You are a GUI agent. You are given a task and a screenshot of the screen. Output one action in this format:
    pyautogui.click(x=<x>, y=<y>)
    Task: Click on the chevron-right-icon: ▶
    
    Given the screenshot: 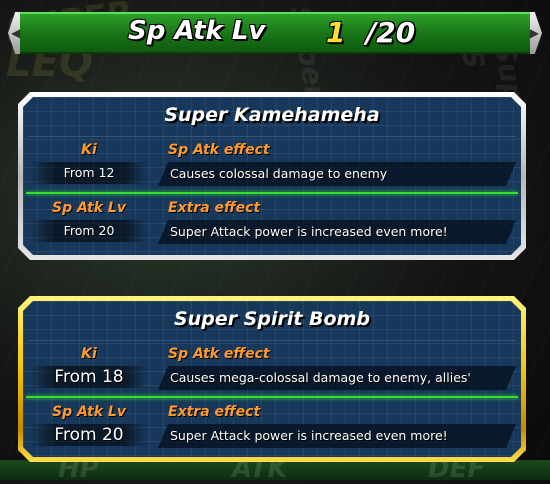 What is the action you would take?
    pyautogui.click(x=534, y=33)
    